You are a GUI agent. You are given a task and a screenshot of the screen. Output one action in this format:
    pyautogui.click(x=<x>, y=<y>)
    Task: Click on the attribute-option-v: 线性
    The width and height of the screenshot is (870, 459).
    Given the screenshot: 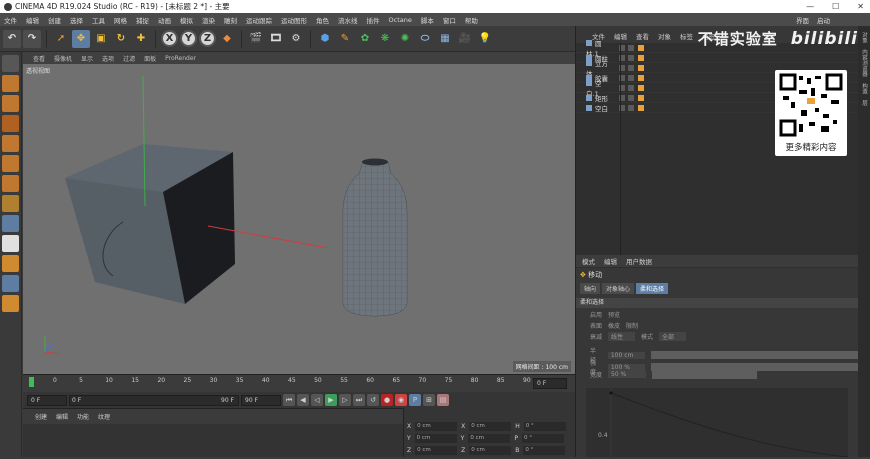 What is the action you would take?
    pyautogui.click(x=622, y=336)
    